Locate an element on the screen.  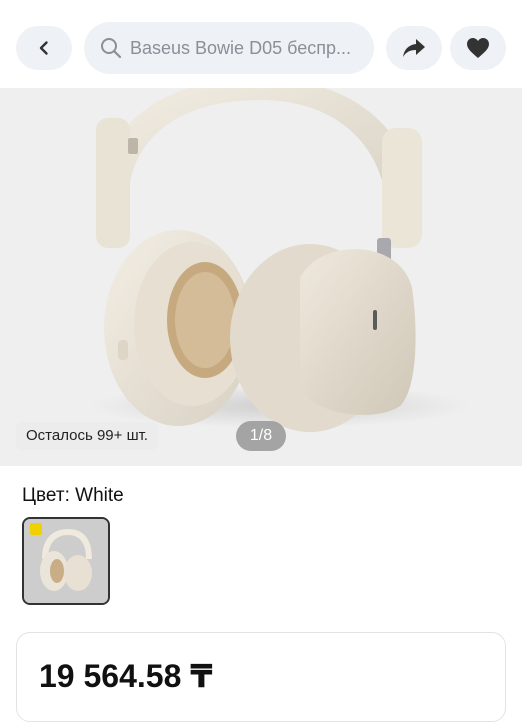
swatch-thumbnail-image is located at coordinates (66, 561).